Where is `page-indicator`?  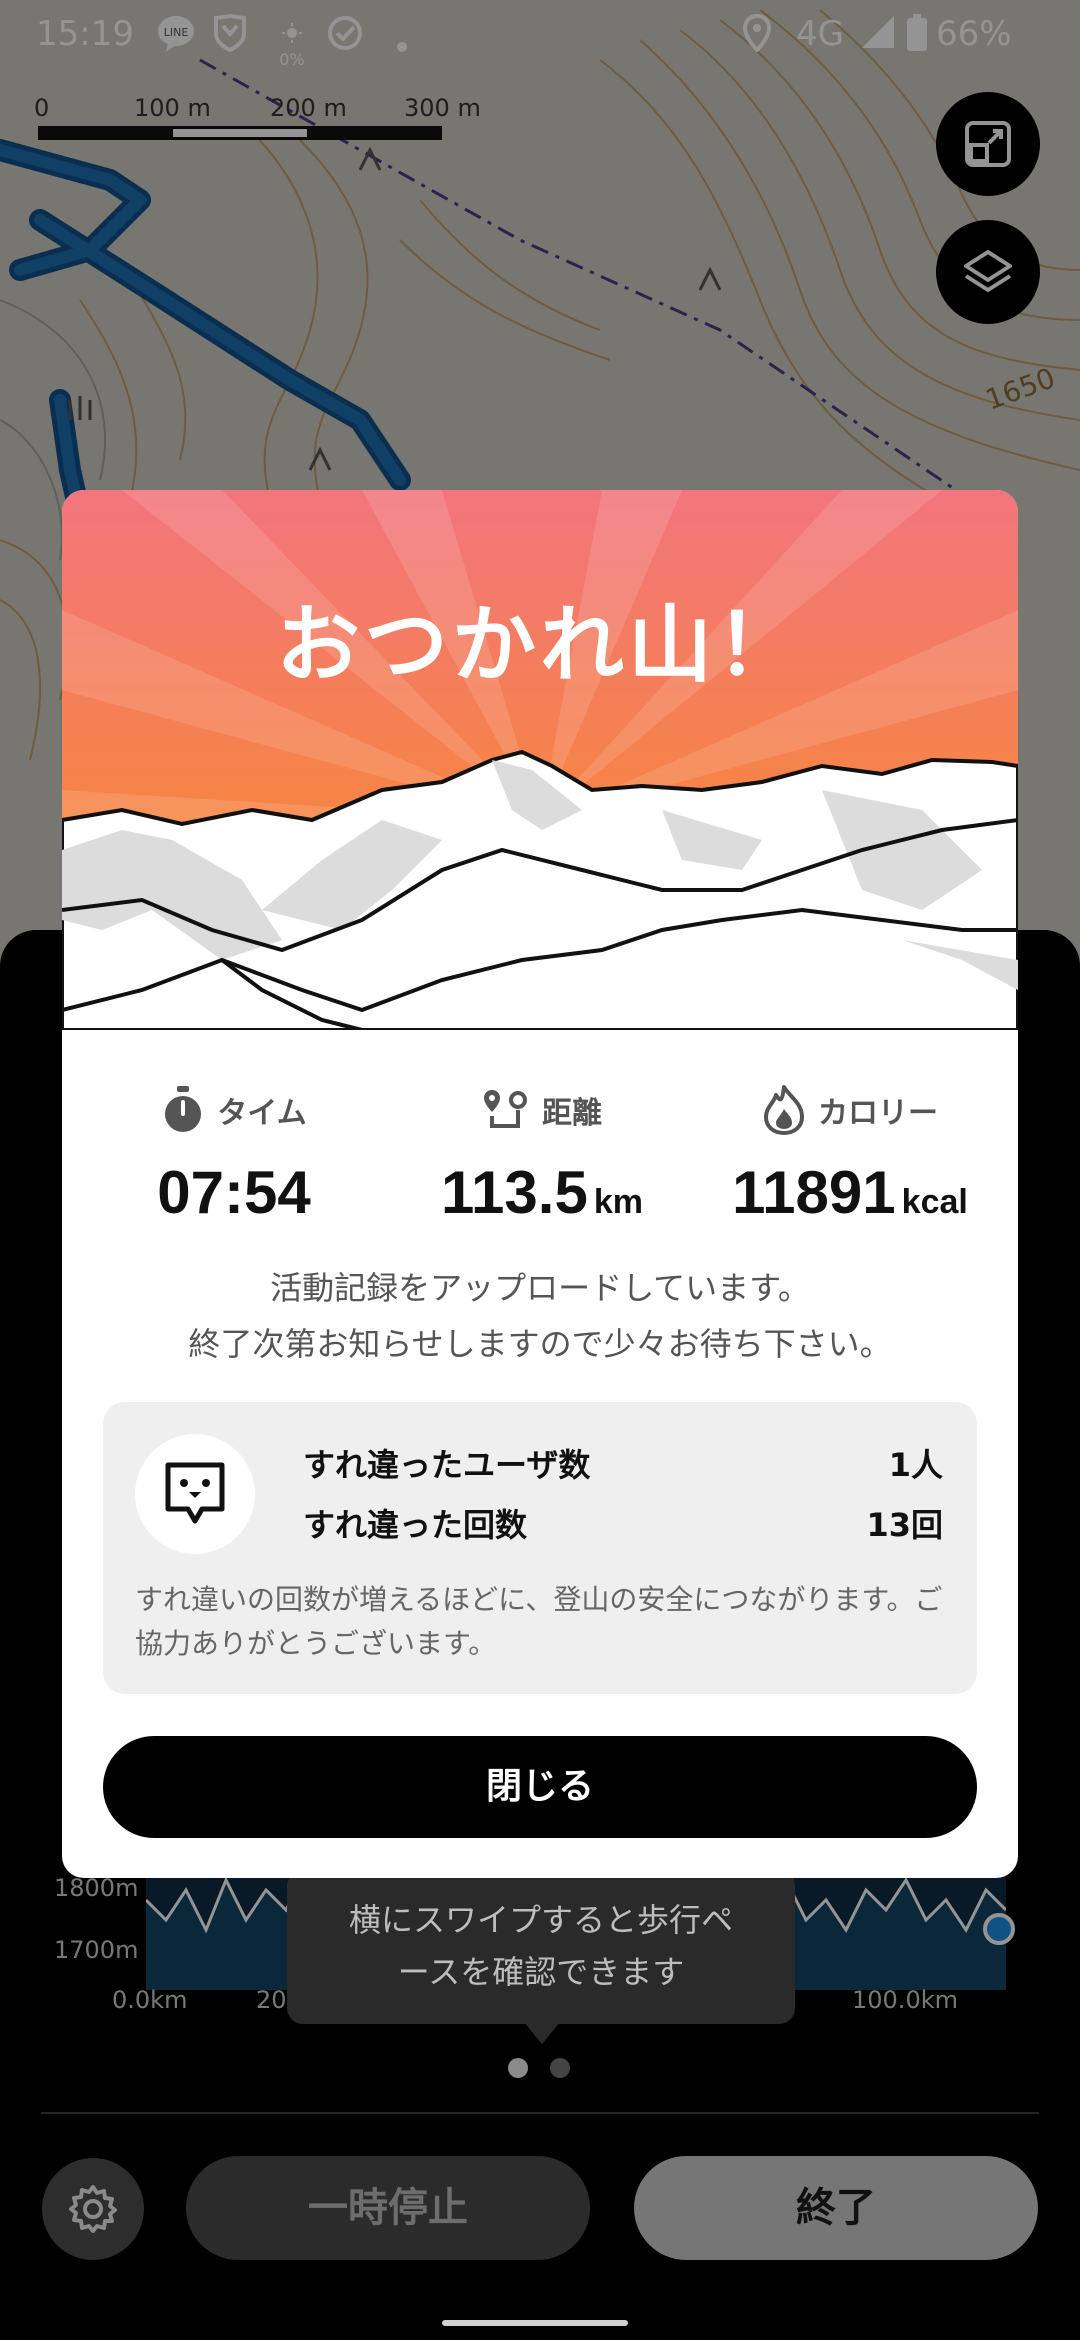 page-indicator is located at coordinates (543, 2070).